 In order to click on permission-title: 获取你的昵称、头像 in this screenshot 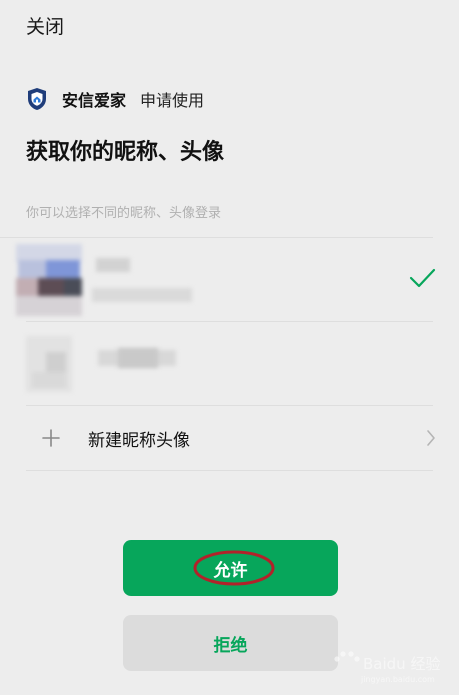, I will do `click(125, 152)`.